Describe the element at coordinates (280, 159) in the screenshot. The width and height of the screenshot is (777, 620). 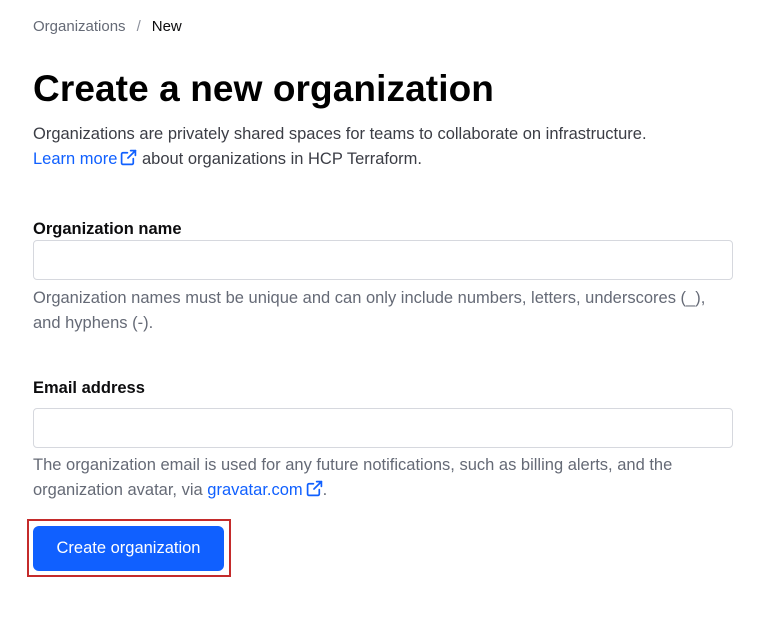
I see `learn-more-suffix: about organizations in HCP Terraform.` at that location.